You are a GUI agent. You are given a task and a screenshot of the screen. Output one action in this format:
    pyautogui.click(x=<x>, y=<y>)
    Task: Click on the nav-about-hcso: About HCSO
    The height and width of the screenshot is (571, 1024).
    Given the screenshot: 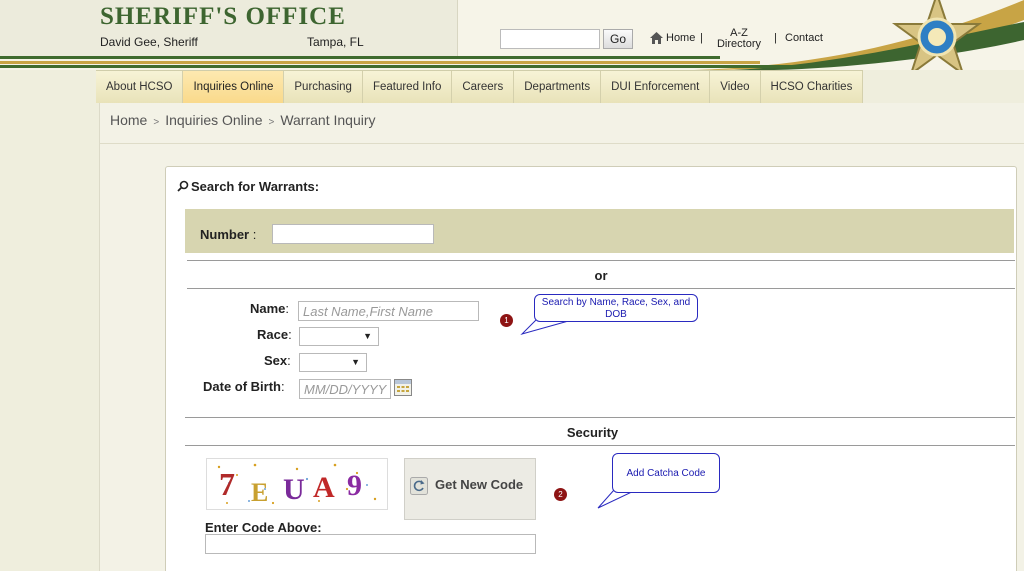 What is the action you would take?
    pyautogui.click(x=140, y=87)
    